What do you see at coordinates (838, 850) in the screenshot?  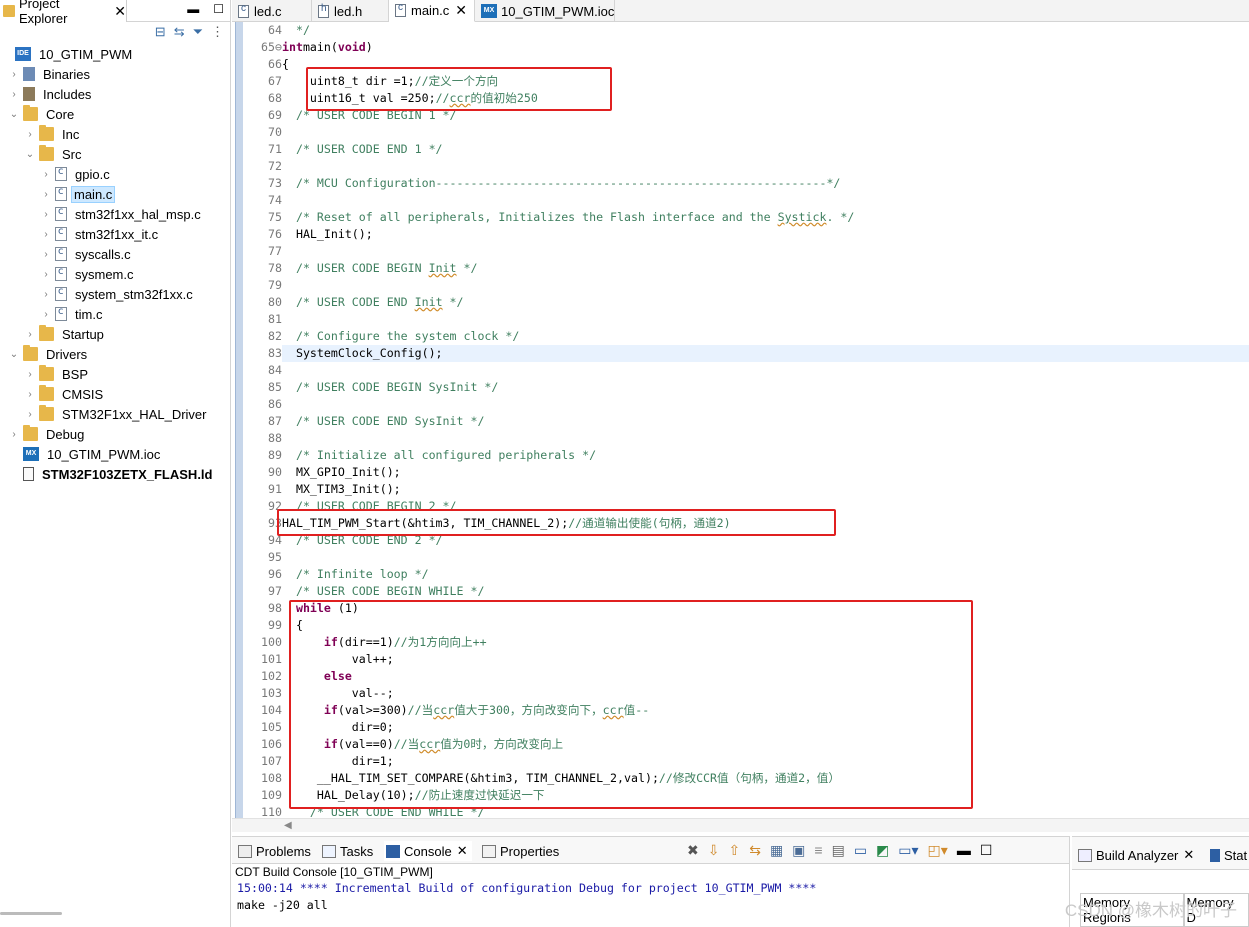 I see `clear-console-icon: ▤` at bounding box center [838, 850].